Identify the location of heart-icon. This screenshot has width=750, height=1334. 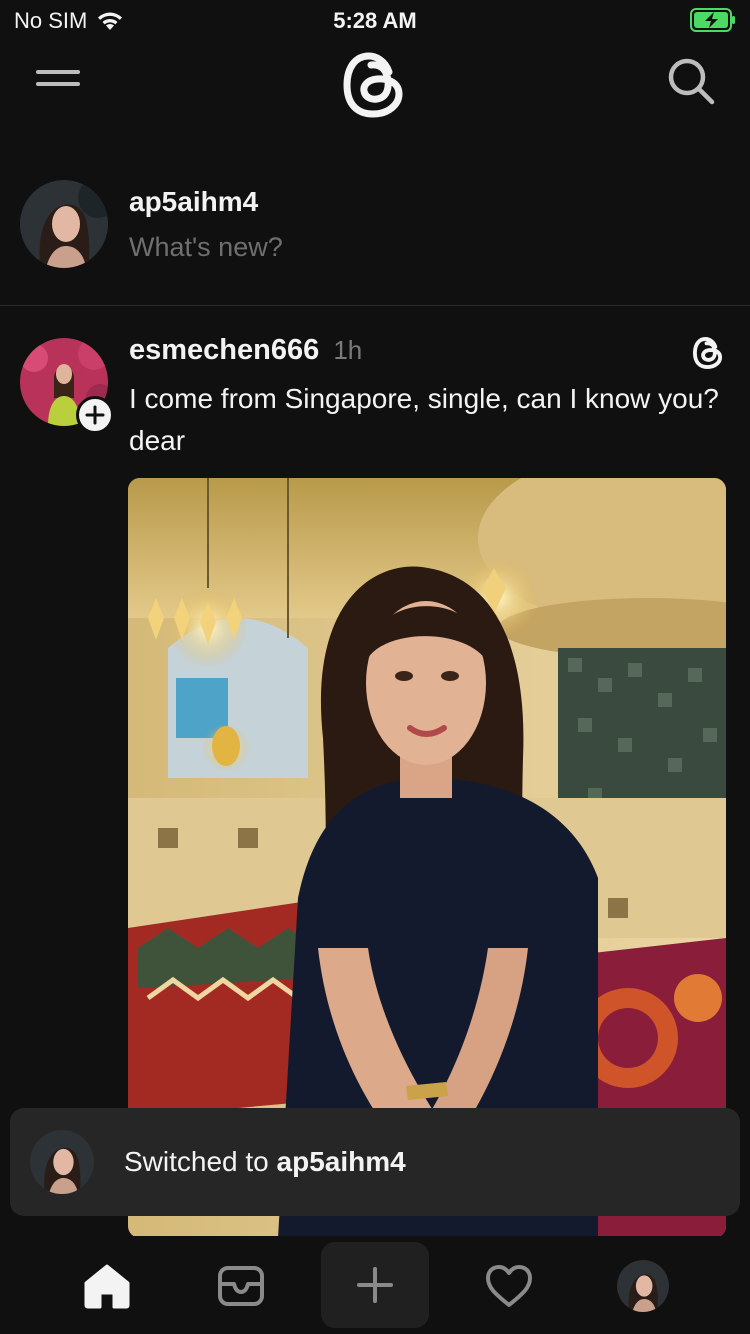
(509, 1286).